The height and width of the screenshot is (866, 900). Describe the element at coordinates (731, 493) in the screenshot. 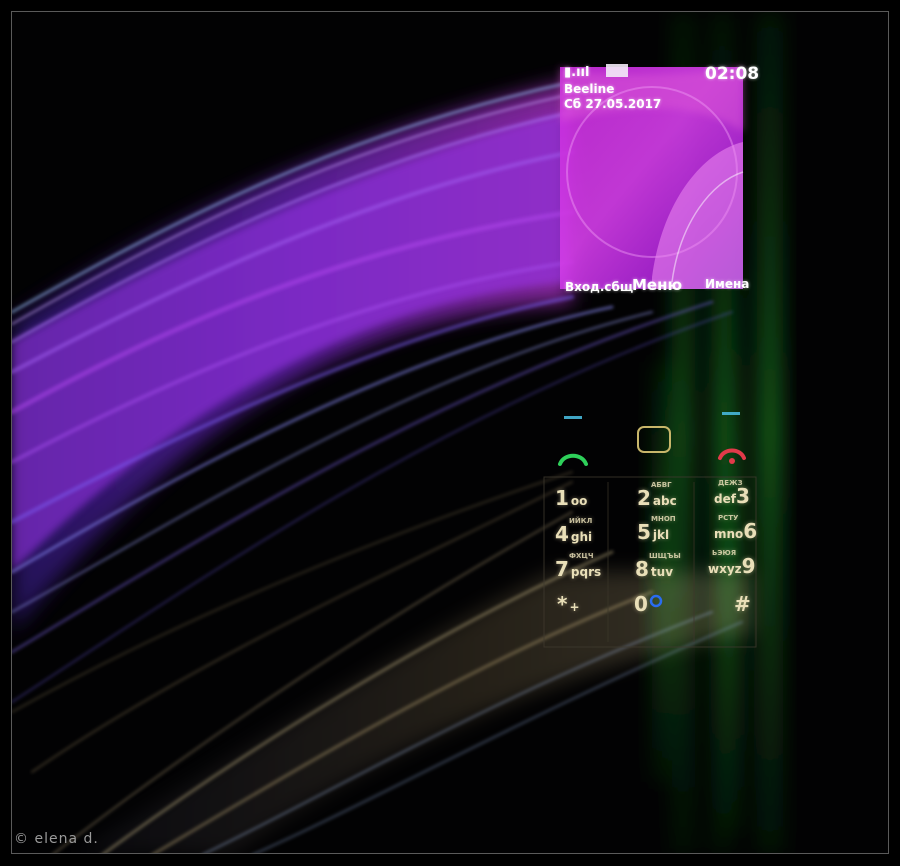

I see `key-3: ДЕЖЗ def3` at that location.